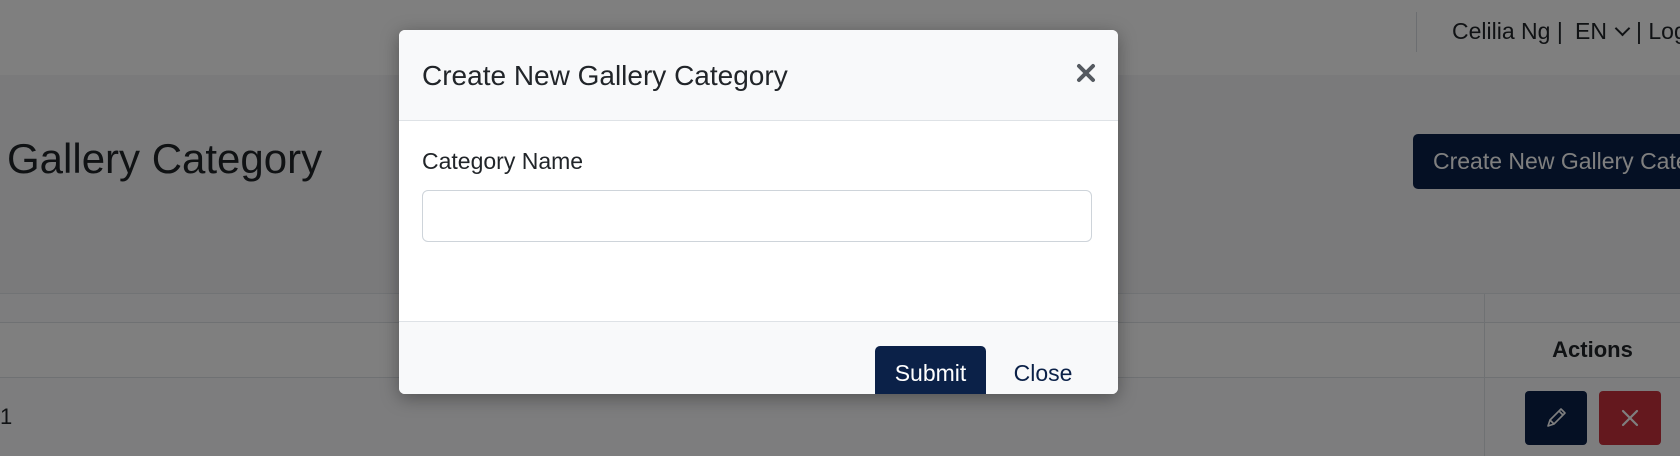 The height and width of the screenshot is (456, 1680). What do you see at coordinates (758, 357) in the screenshot?
I see `modal-footer: Submit Close` at bounding box center [758, 357].